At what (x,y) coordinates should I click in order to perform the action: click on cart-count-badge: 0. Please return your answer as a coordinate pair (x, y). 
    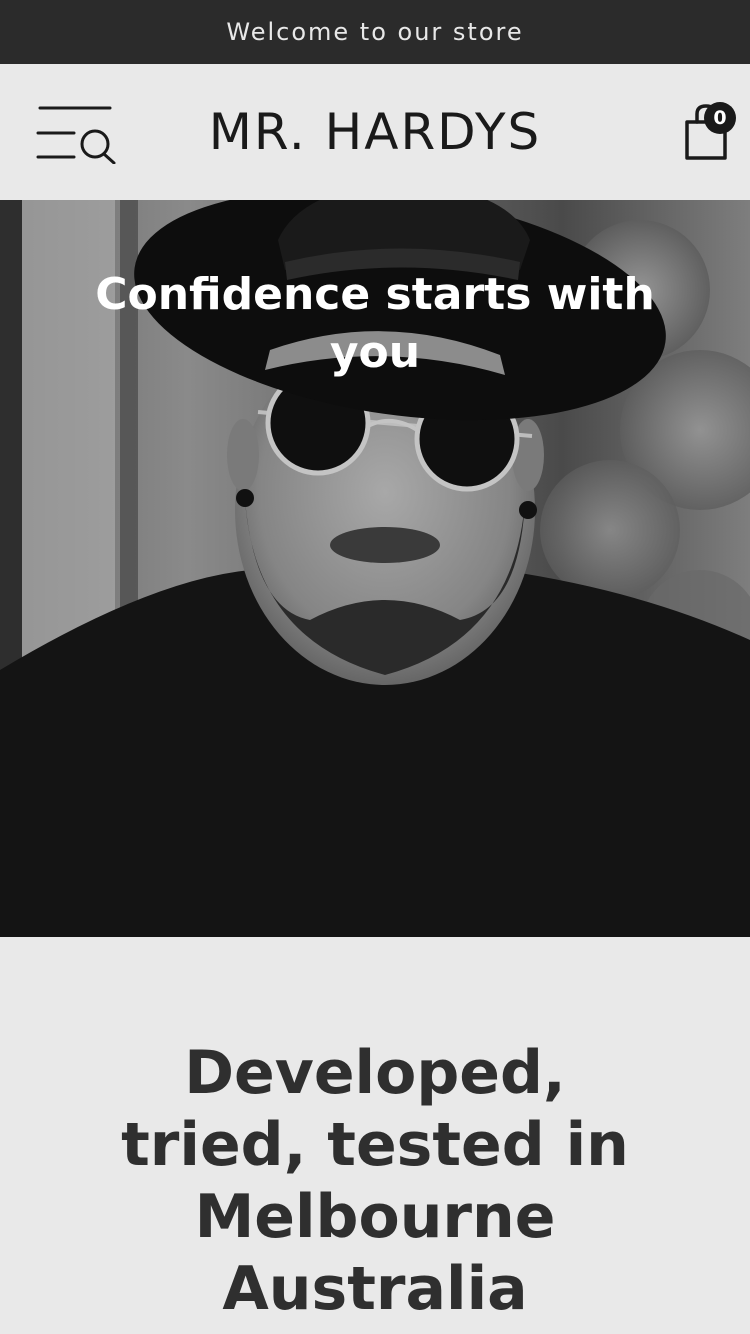
    Looking at the image, I should click on (720, 118).